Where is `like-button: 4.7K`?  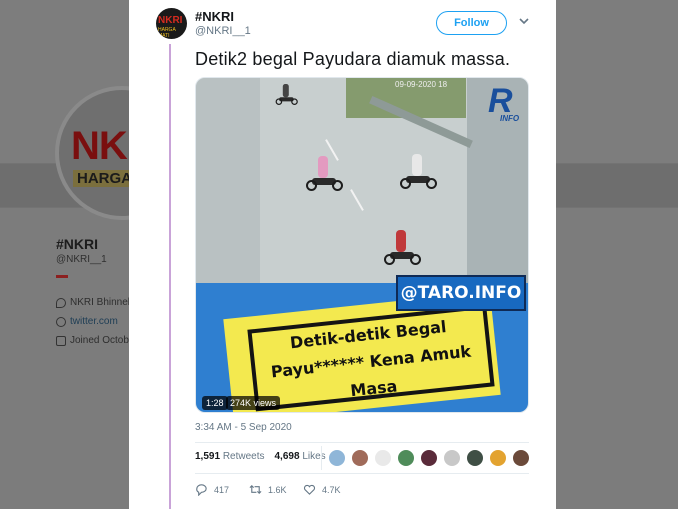 like-button: 4.7K is located at coordinates (330, 489).